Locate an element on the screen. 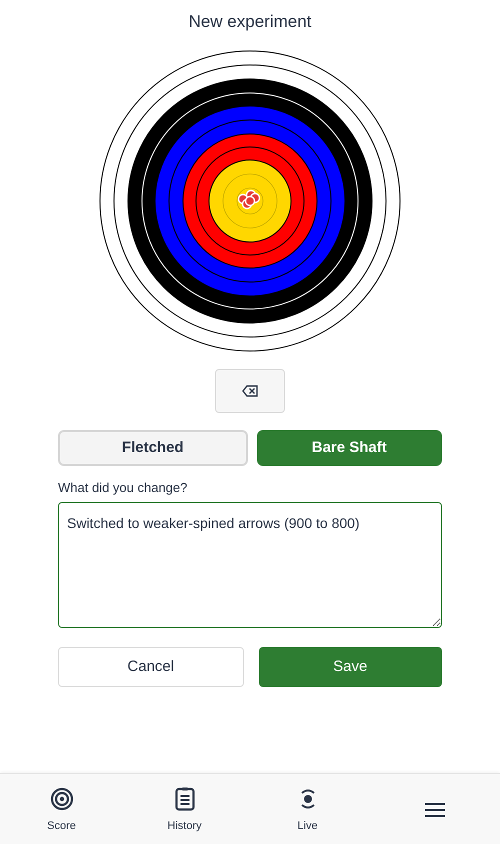  page-title: New experiment is located at coordinates (250, 22).